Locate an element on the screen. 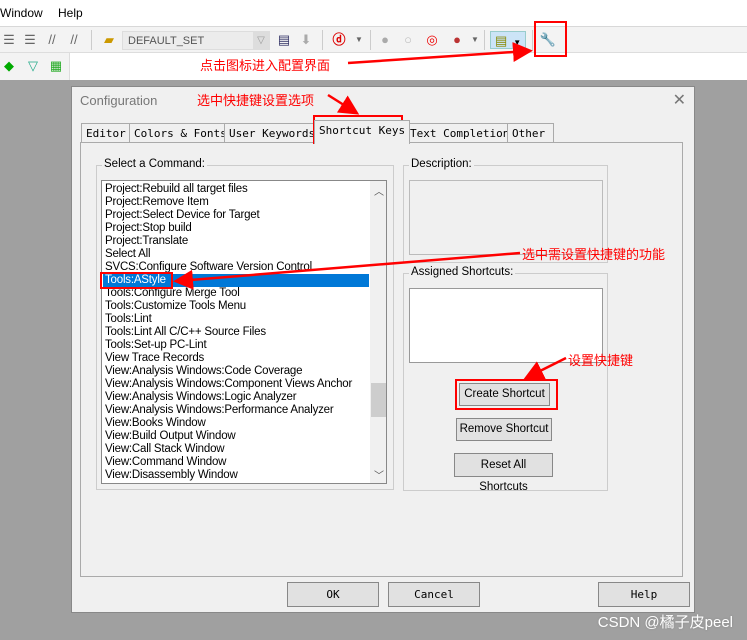  arrow-to-create is located at coordinates (545, 368).